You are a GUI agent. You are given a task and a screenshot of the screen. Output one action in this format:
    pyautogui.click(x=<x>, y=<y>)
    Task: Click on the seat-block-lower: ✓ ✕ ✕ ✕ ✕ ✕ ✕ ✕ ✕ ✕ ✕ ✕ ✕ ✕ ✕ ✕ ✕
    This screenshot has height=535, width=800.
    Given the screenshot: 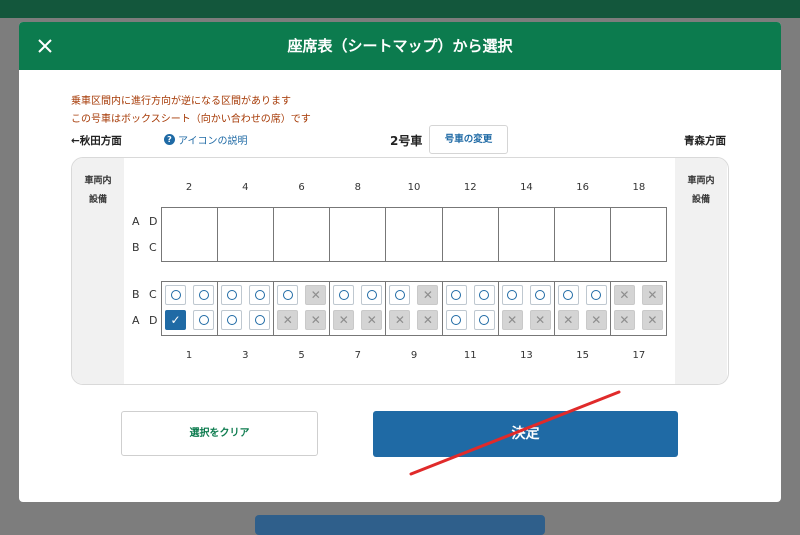 What is the action you would take?
    pyautogui.click(x=414, y=308)
    